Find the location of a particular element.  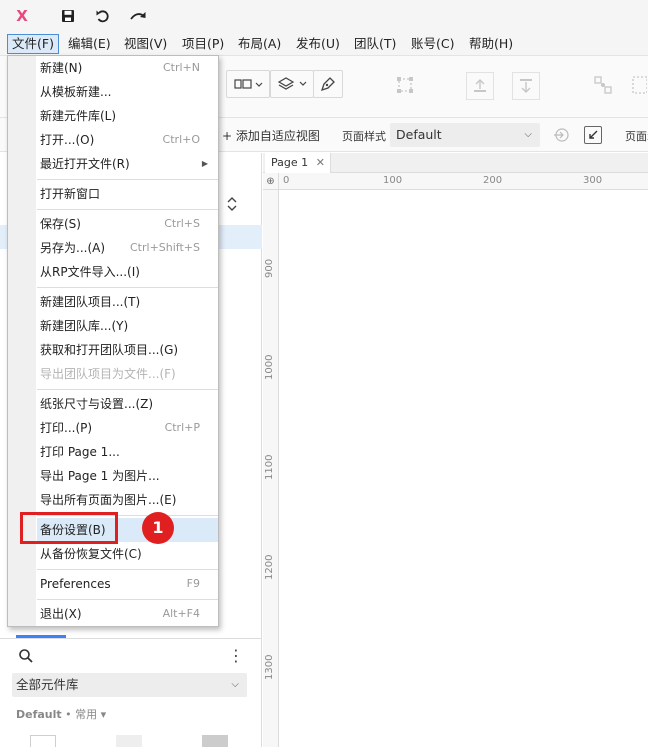

more-options-icon: ⋮ is located at coordinates (236, 655).